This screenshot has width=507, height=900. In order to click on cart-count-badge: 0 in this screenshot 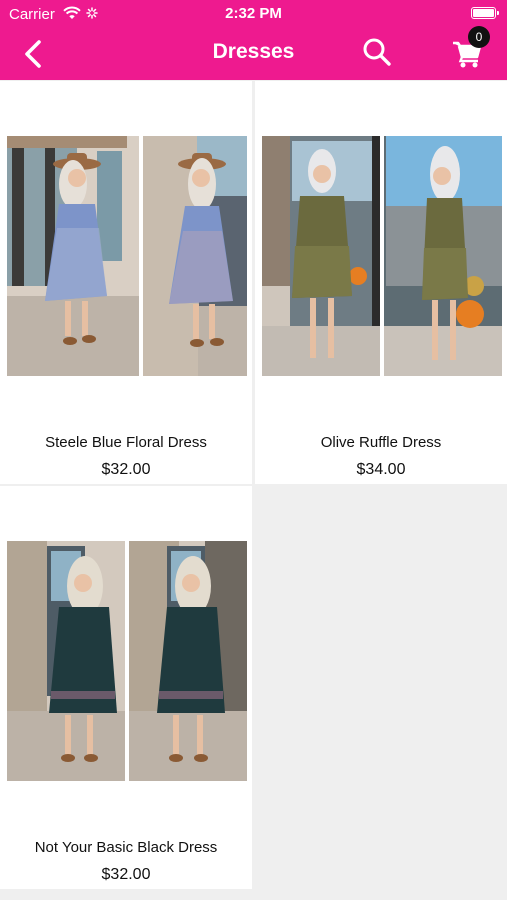, I will do `click(479, 37)`.